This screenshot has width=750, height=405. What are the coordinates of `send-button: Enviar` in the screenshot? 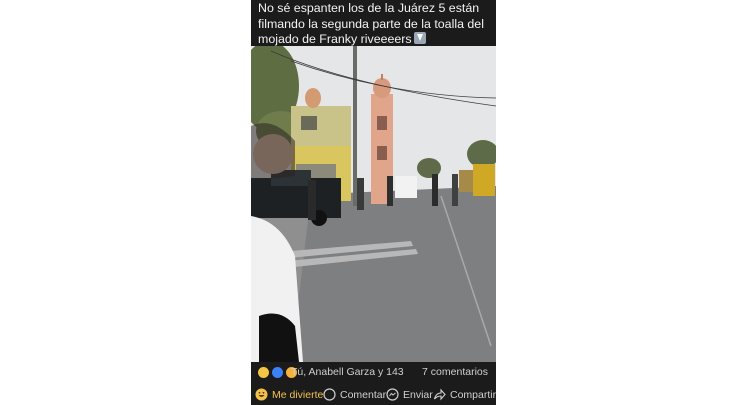 It's located at (409, 394).